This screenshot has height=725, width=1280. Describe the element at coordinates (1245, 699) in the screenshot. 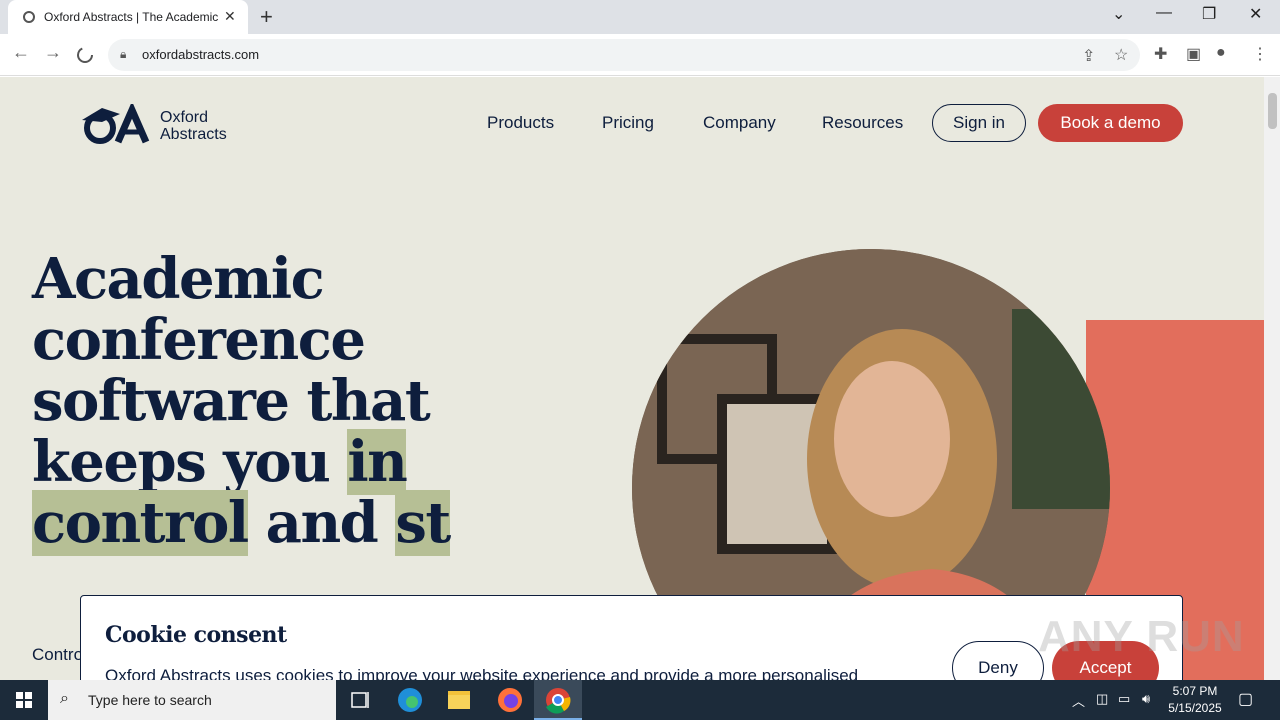

I see `notifications-icon: ▢` at that location.